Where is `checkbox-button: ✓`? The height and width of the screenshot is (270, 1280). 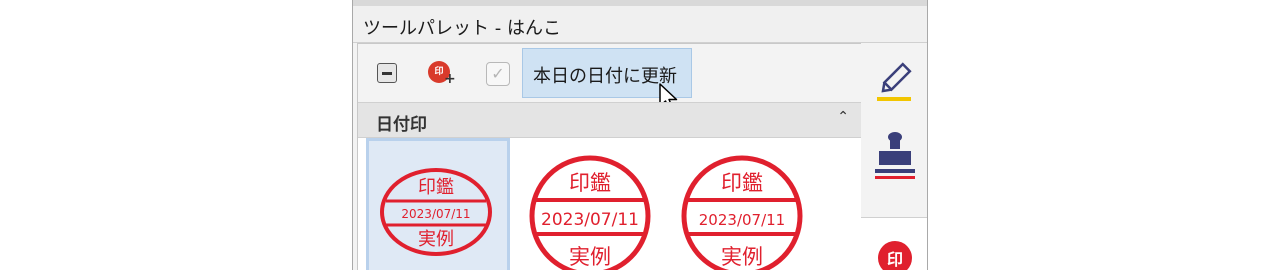 checkbox-button: ✓ is located at coordinates (497, 73).